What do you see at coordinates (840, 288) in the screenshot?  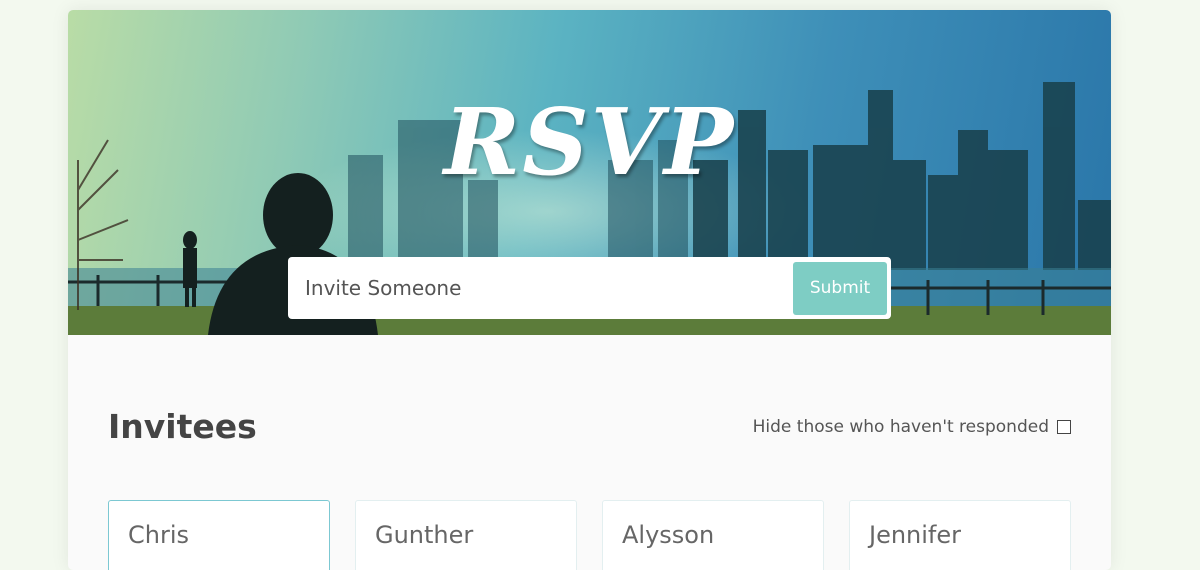 I see `submit-button: Submit` at bounding box center [840, 288].